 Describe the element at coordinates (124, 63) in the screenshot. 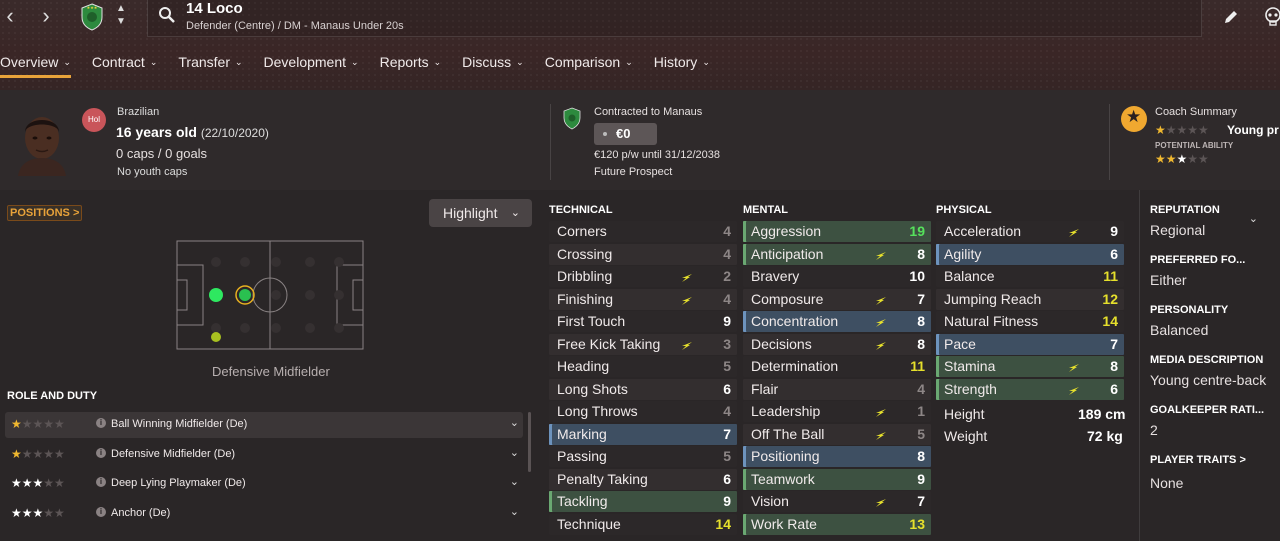

I see `tab-contract: Contract ⌄` at that location.